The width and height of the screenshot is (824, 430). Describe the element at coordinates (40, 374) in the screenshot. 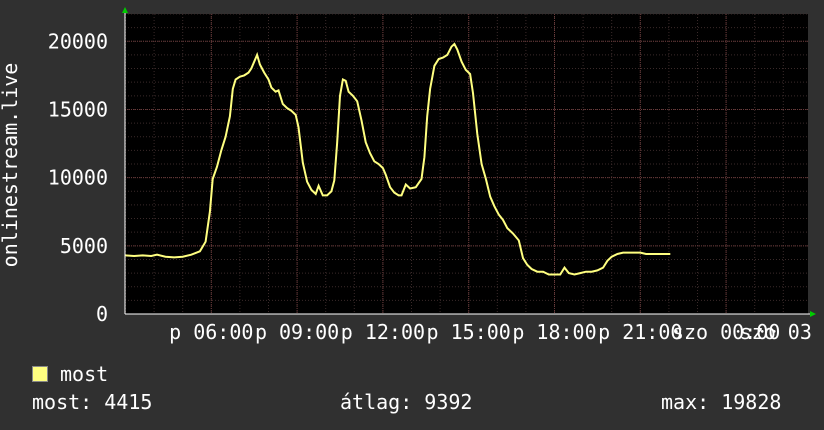

I see `legend-swatch-most` at that location.